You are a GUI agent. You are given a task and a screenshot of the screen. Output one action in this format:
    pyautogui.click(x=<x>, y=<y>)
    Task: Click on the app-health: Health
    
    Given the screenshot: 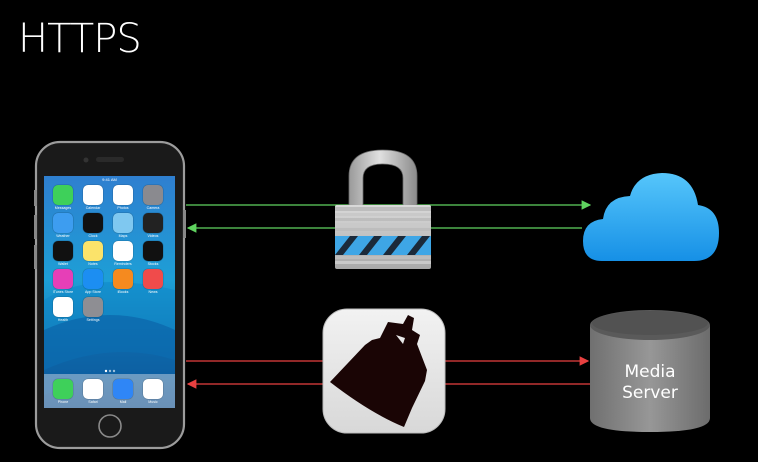 What is the action you would take?
    pyautogui.click(x=63, y=312)
    